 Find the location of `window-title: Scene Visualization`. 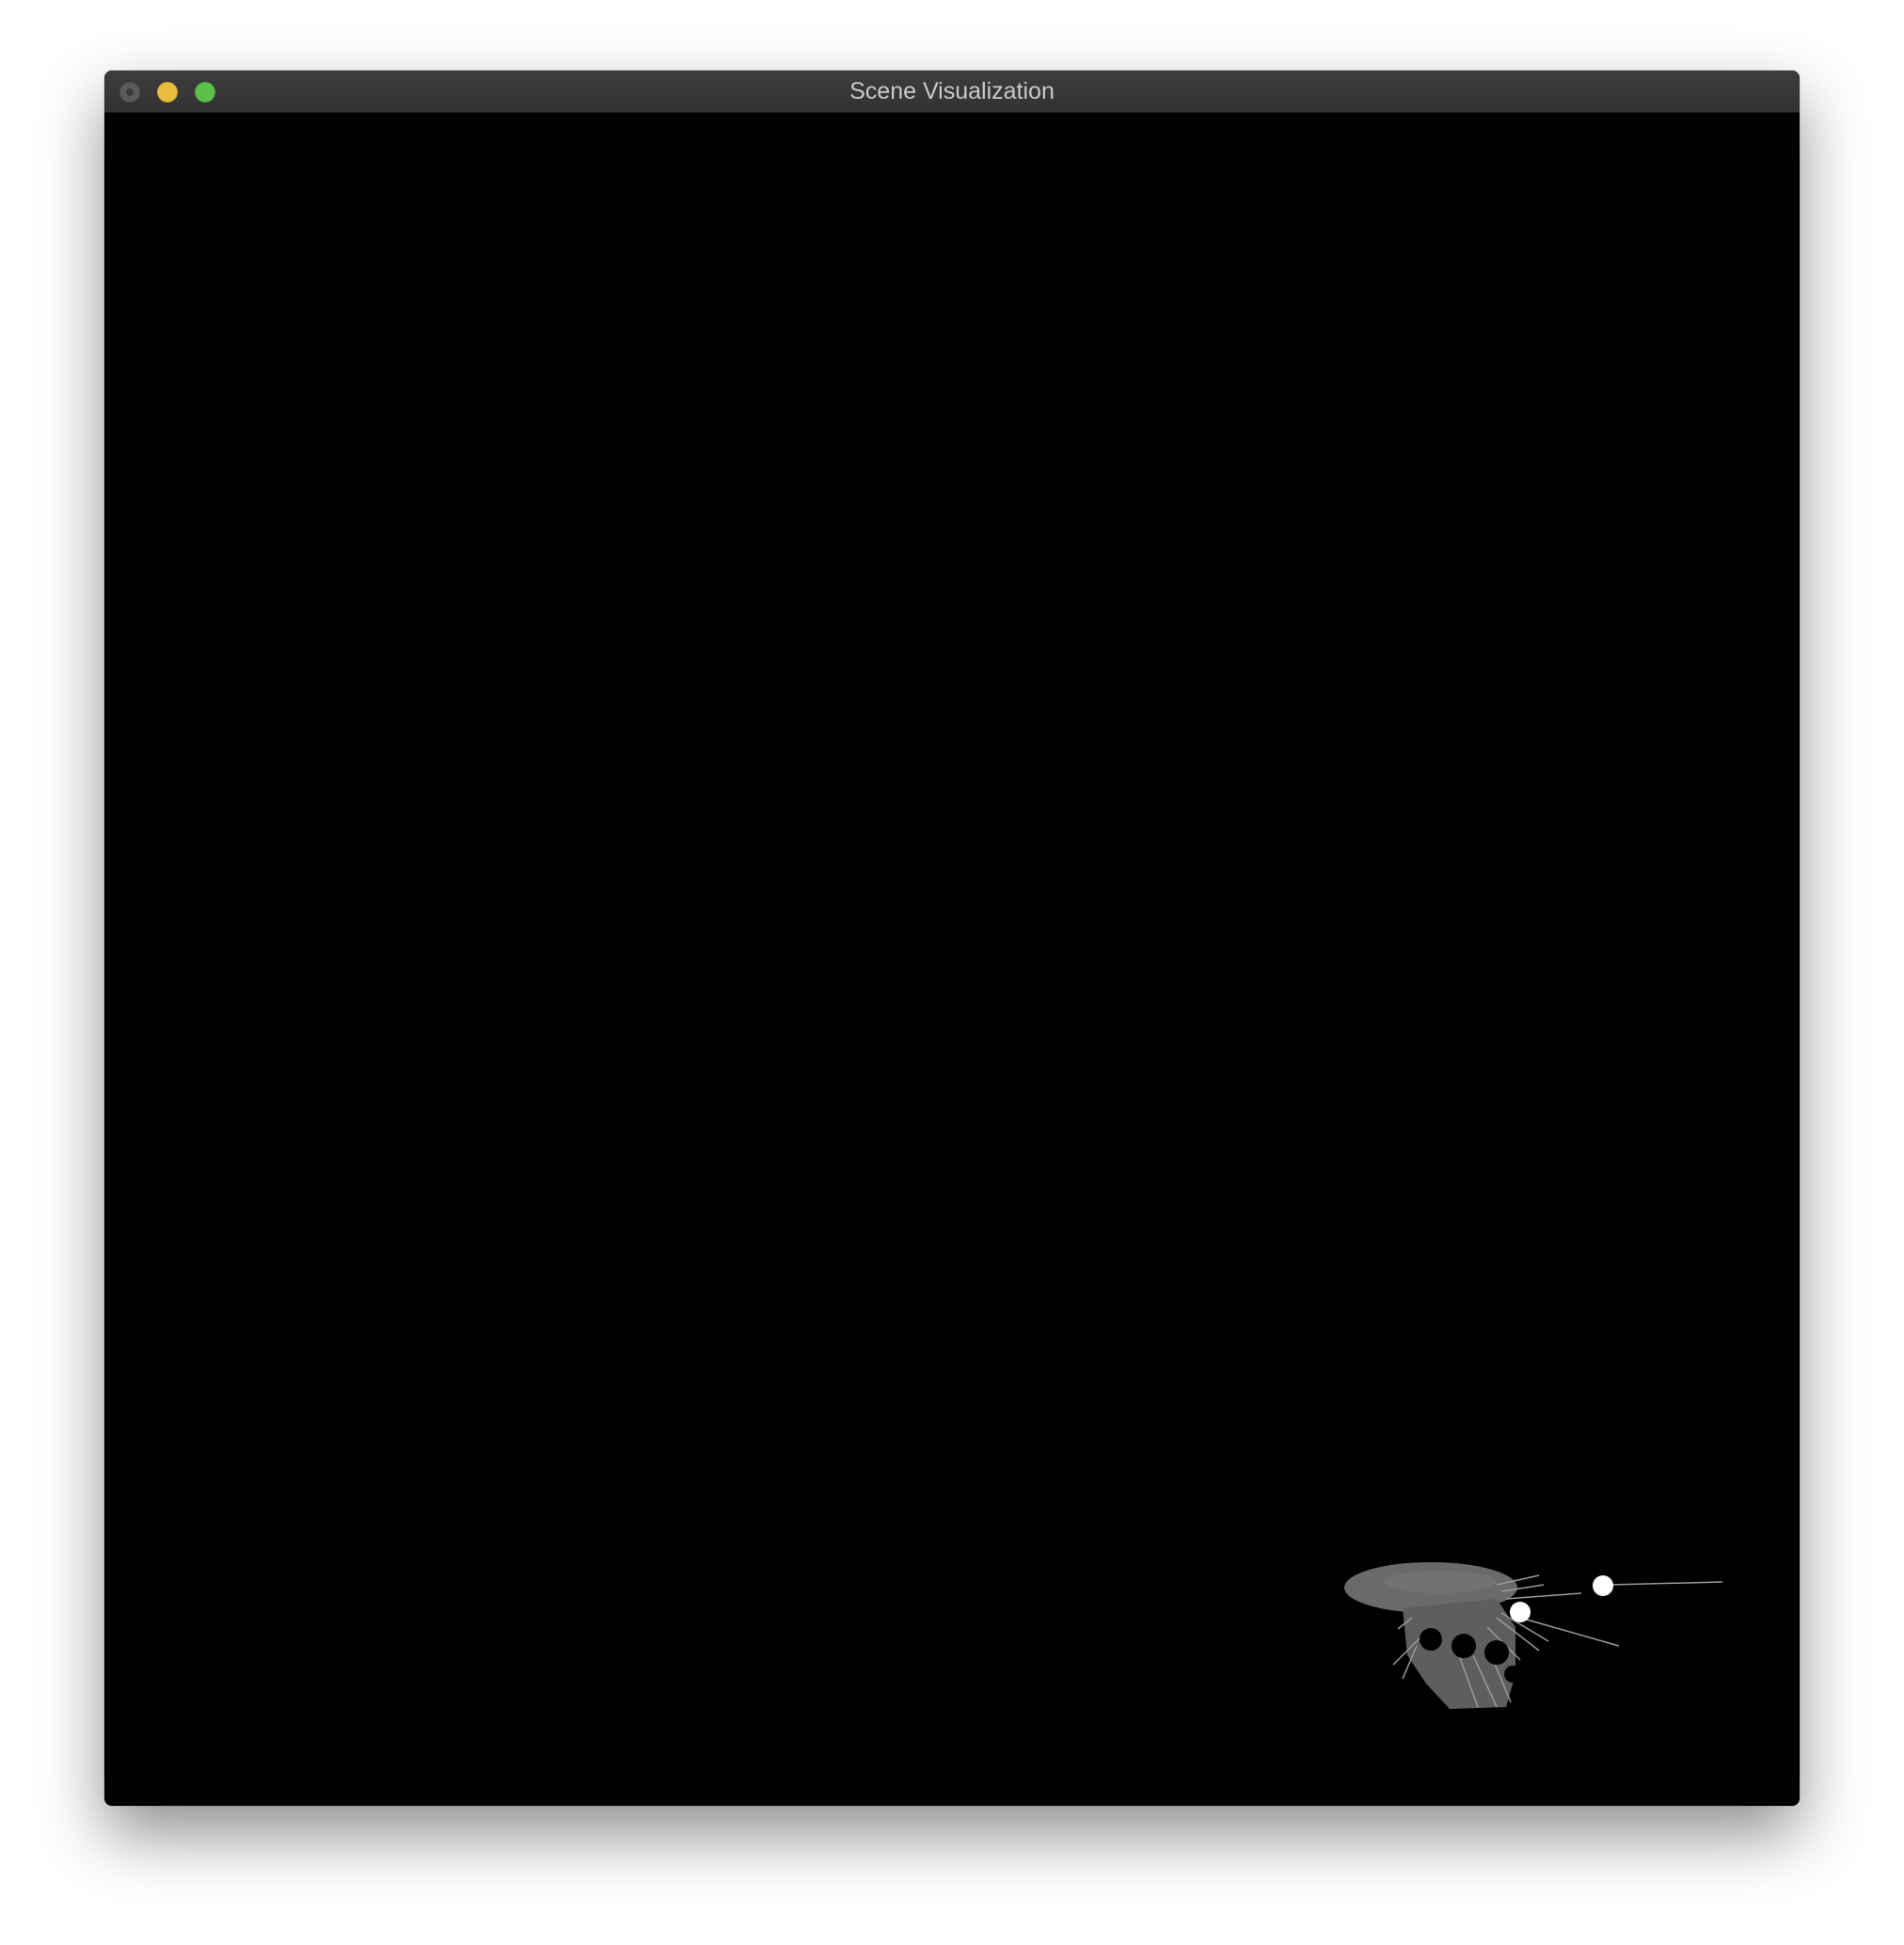

window-title: Scene Visualization is located at coordinates (952, 91).